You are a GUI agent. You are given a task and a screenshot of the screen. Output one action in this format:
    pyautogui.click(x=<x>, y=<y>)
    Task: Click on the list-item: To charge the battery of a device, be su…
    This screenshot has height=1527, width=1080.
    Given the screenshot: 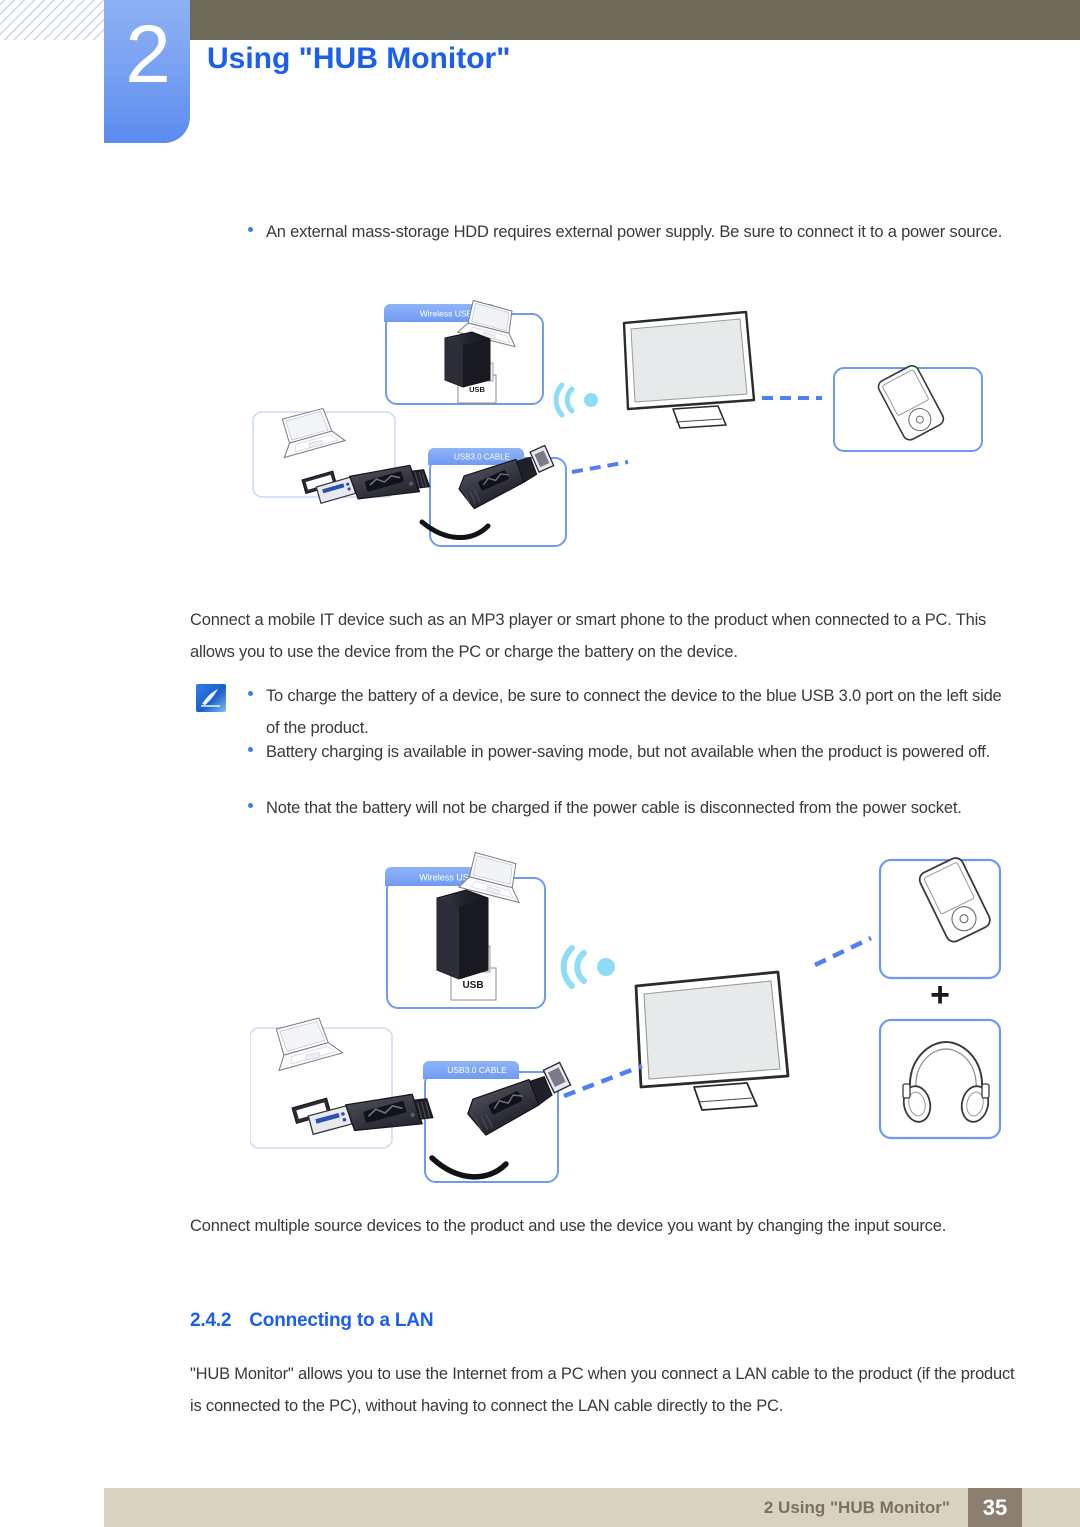 What is the action you would take?
    pyautogui.click(x=628, y=712)
    